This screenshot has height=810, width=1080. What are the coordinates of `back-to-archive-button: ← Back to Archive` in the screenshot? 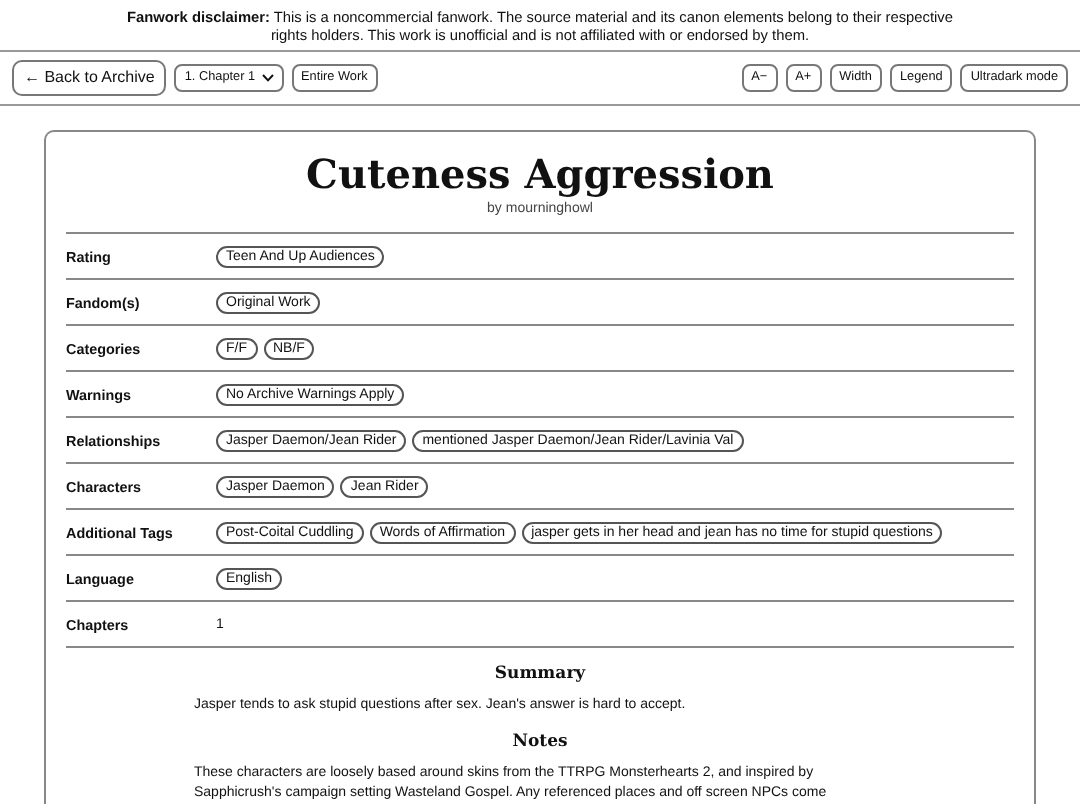 It's located at (89, 78).